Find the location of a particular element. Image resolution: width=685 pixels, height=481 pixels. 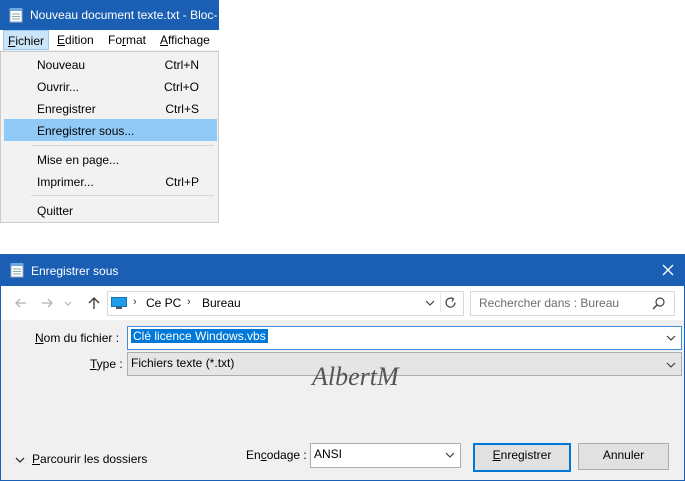

dialog-title-bar: Enregistrer sous is located at coordinates (342, 270).